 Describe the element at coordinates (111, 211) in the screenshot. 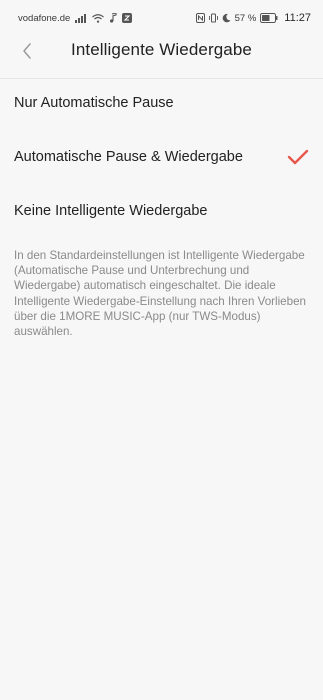

I see `option-label: Keine Intelligente Wiedergabe` at that location.